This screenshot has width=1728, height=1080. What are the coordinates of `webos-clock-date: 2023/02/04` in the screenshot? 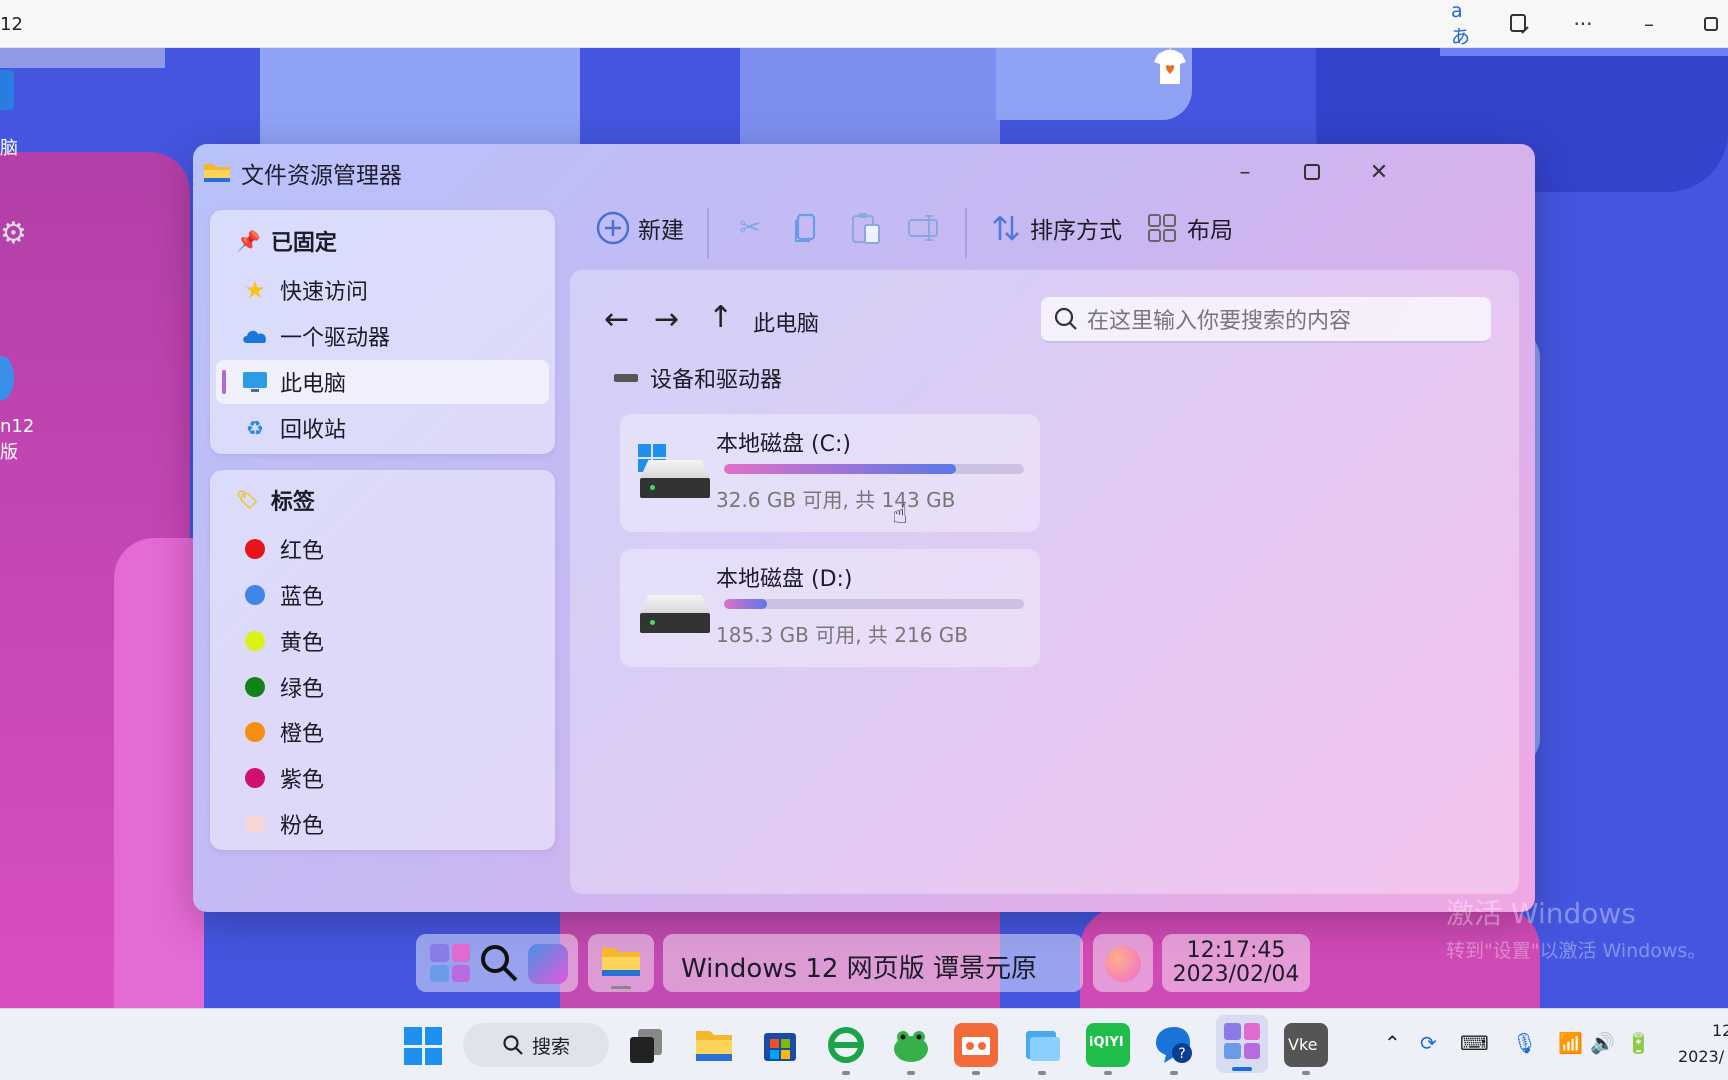 It's located at (1236, 974).